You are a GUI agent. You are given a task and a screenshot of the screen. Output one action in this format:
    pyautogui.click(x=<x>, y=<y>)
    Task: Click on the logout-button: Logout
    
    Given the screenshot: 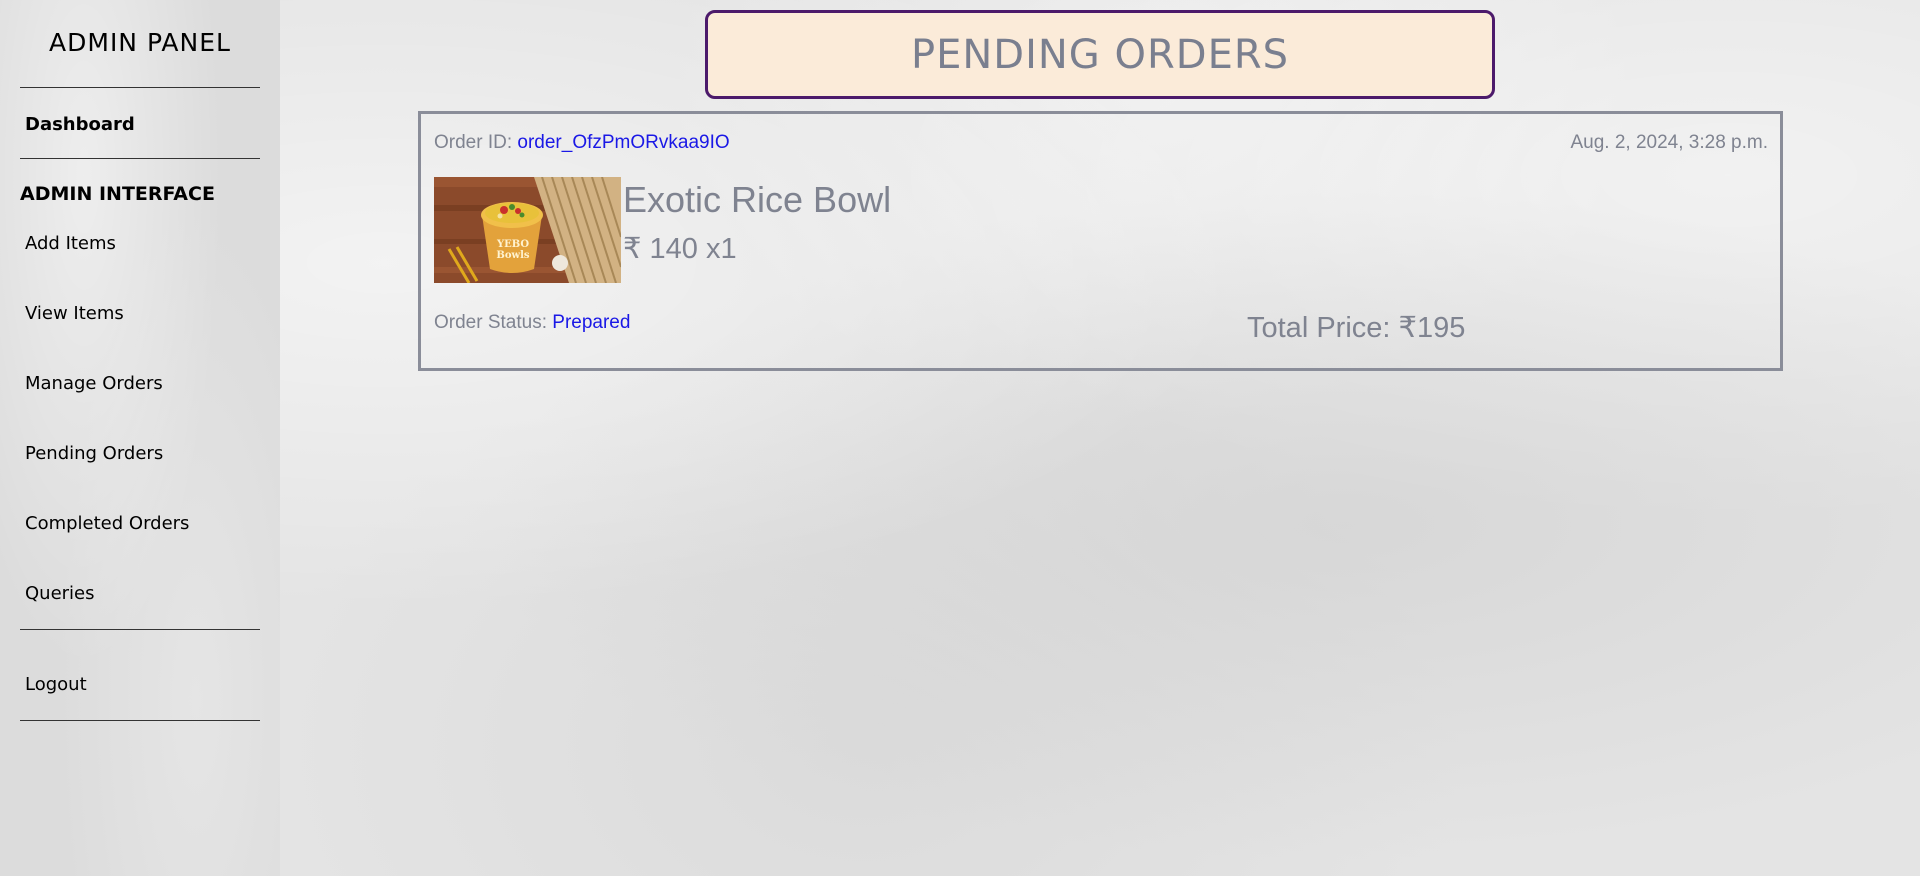 What is the action you would take?
    pyautogui.click(x=56, y=684)
    